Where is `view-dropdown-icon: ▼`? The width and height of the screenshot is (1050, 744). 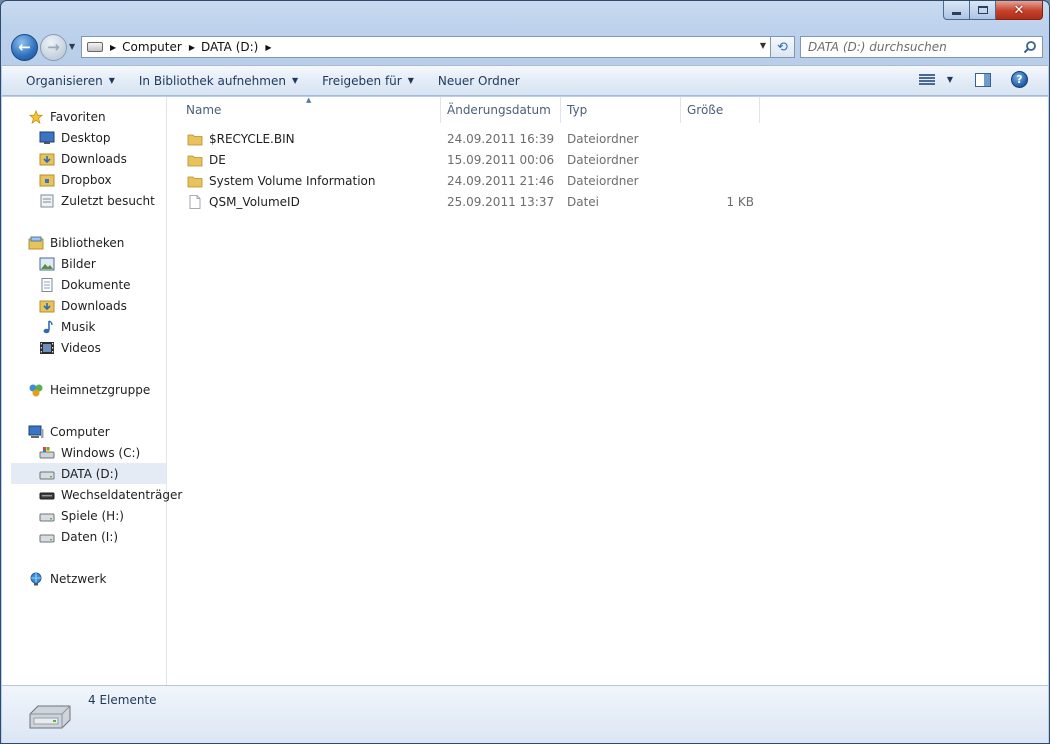 view-dropdown-icon: ▼ is located at coordinates (950, 79).